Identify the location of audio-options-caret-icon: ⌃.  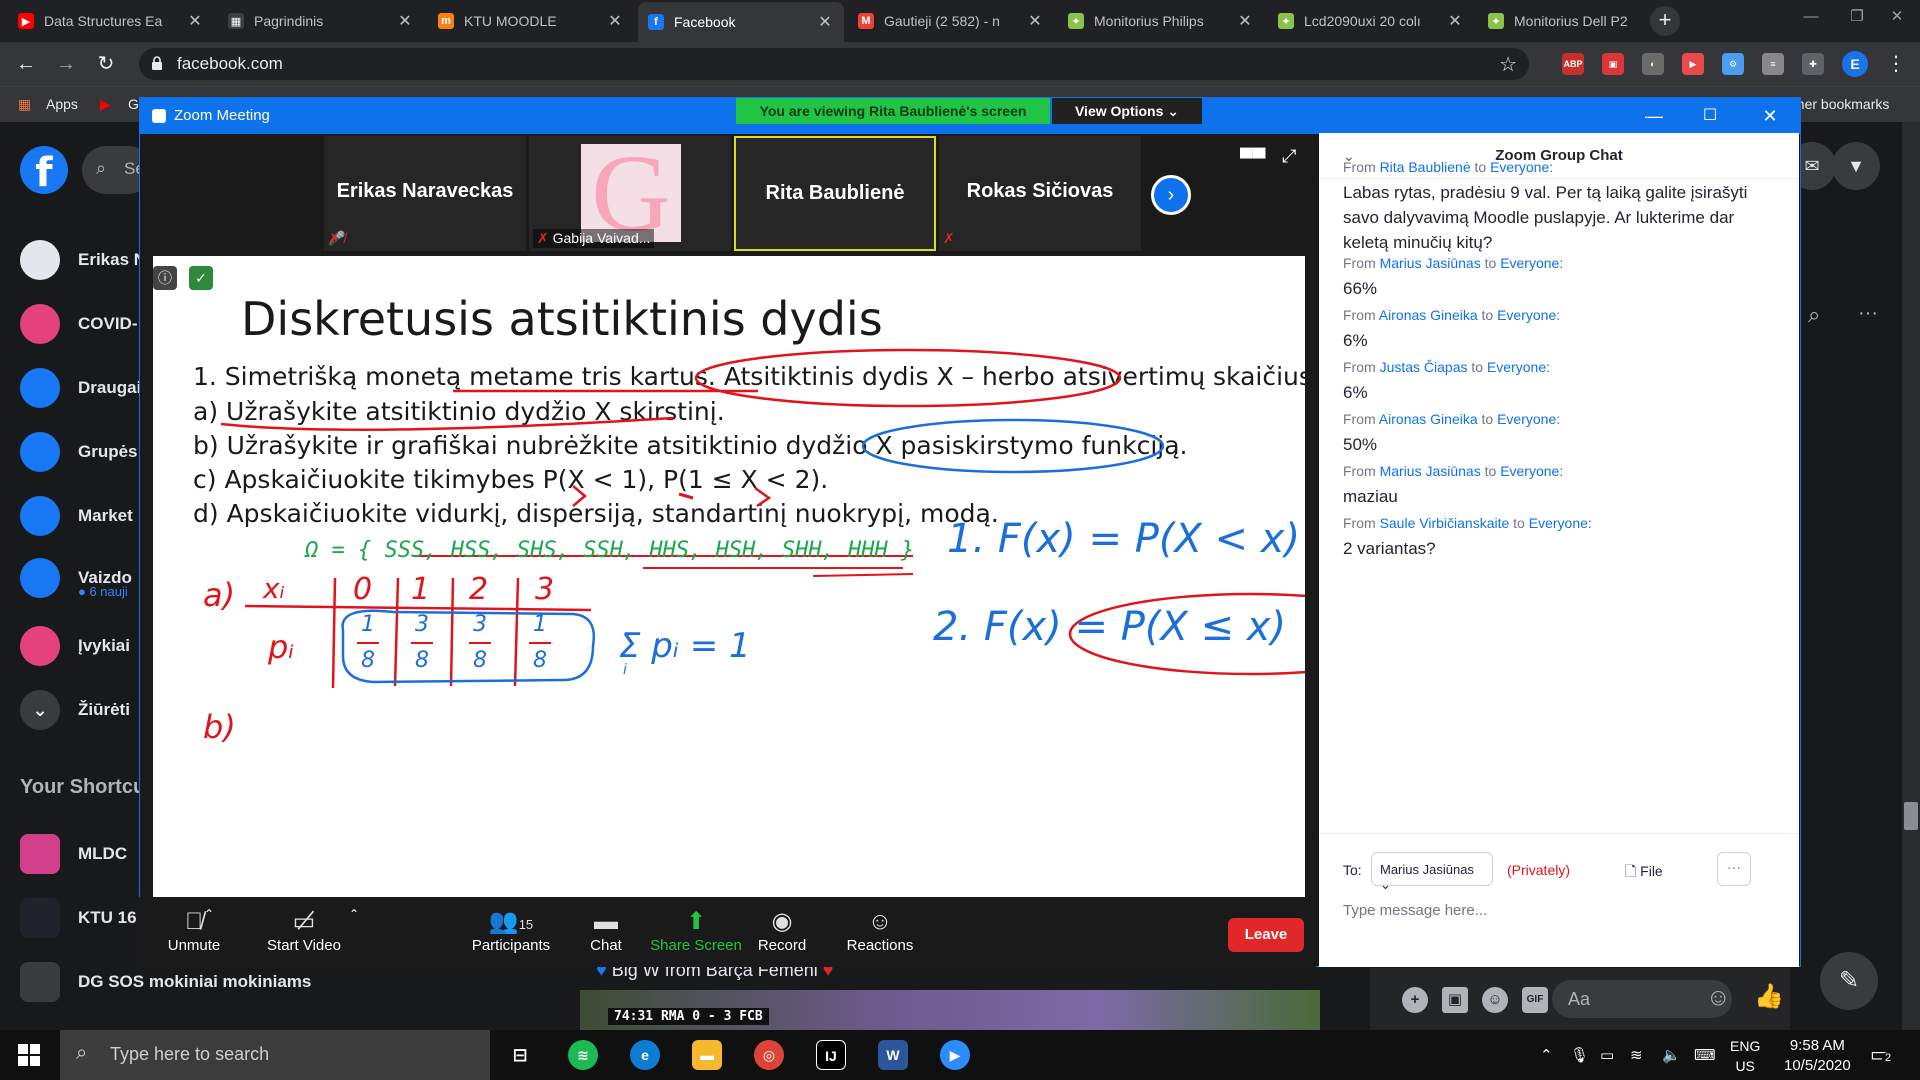
(209, 914).